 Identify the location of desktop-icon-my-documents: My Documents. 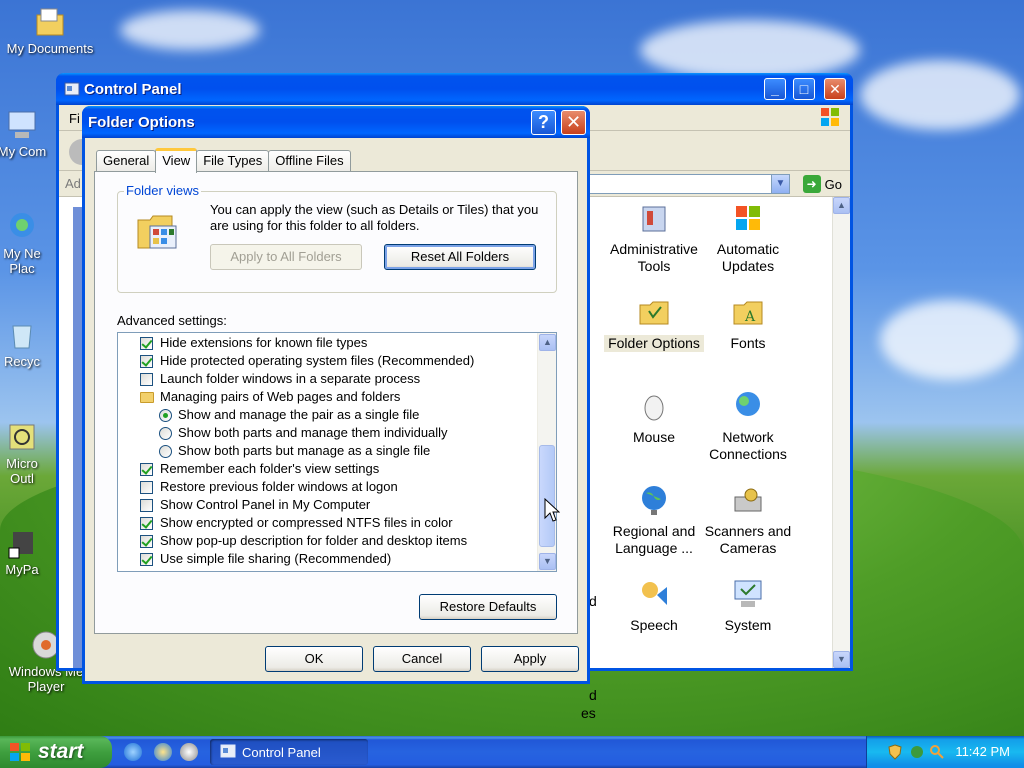
(50, 30).